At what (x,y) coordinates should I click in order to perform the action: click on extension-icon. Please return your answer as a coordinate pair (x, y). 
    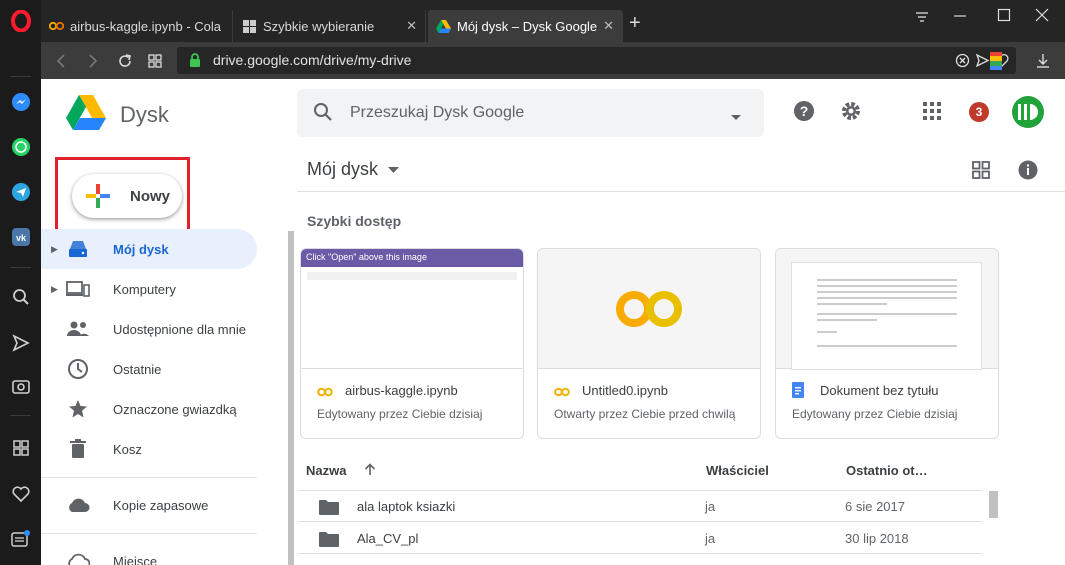
    Looking at the image, I should click on (996, 61).